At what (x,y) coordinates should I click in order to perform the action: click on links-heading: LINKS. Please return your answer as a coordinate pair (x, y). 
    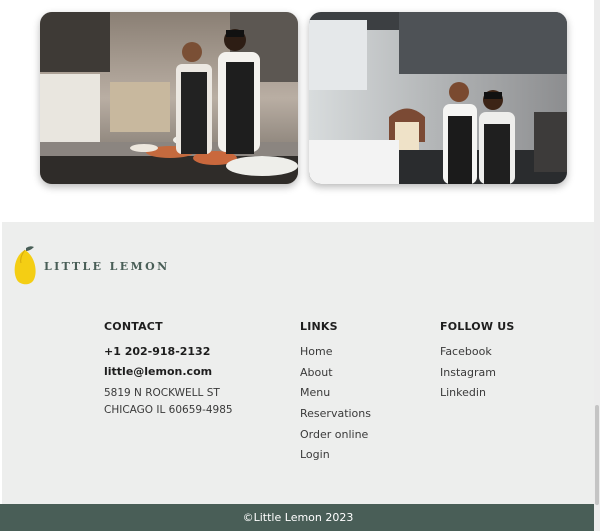
    Looking at the image, I should click on (319, 326).